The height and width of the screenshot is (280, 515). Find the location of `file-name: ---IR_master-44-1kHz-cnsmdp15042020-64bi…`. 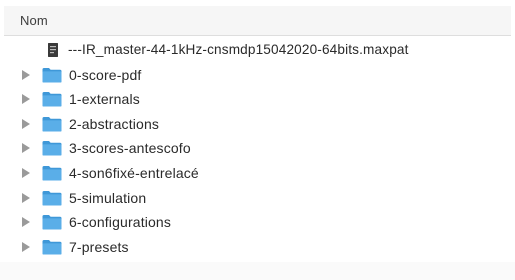

file-name: ---IR_master-44-1kHz-cnsmdp15042020-64bi… is located at coordinates (238, 49).